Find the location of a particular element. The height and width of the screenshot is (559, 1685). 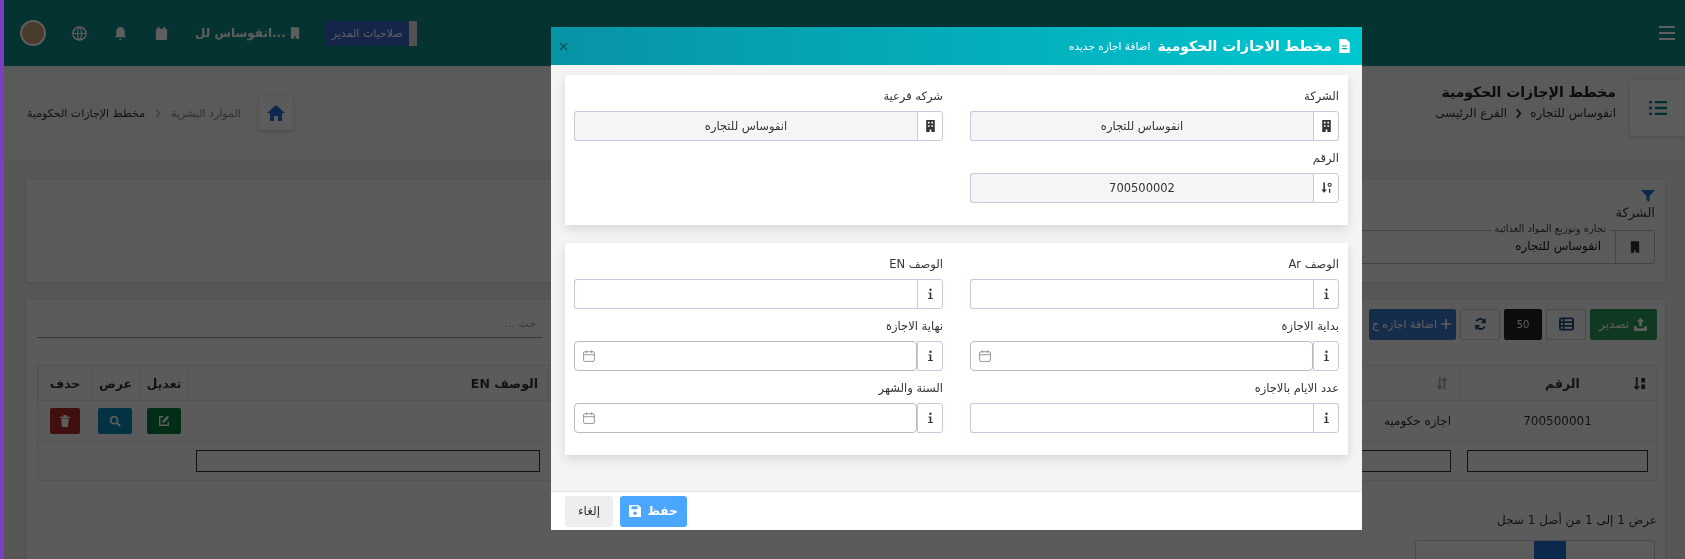

close-icon is located at coordinates (563, 46).